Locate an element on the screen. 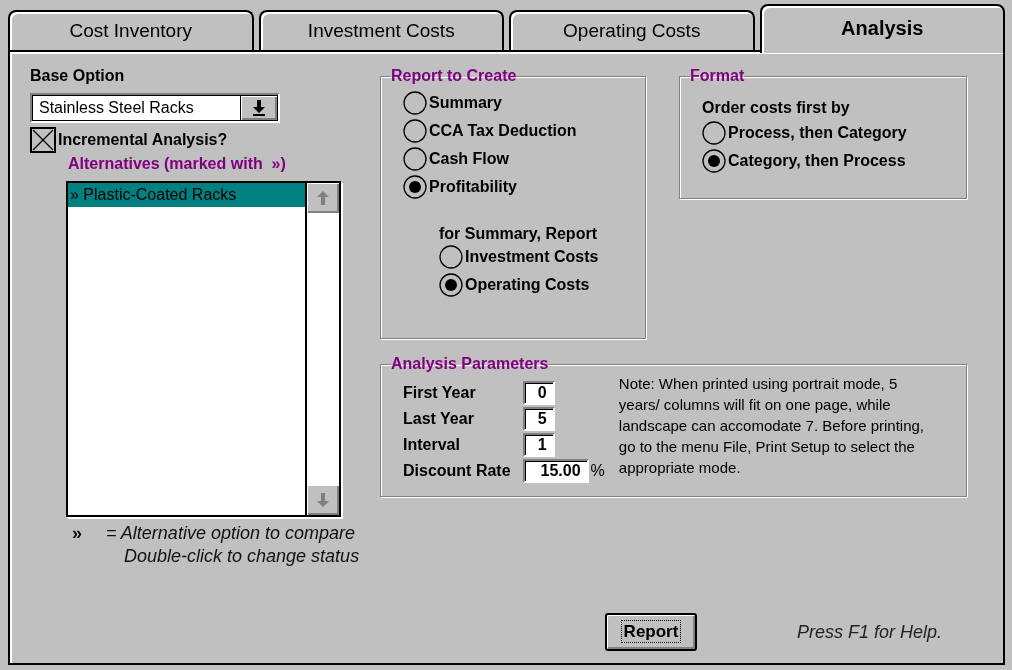 Image resolution: width=1012 pixels, height=670 pixels. list-item: » Plastic-Coated Racks is located at coordinates (186, 195).